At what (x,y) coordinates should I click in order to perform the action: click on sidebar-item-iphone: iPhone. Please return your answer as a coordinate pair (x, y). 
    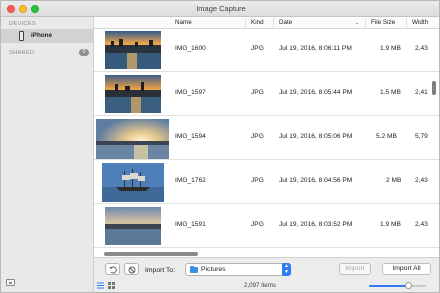
    Looking at the image, I should click on (47, 36).